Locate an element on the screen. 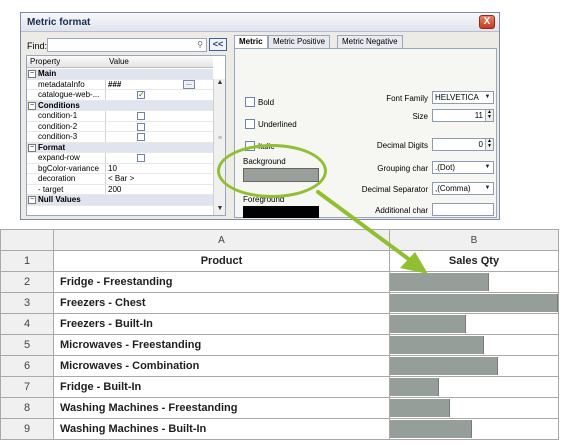 This screenshot has width=565, height=444. row-number: 5 is located at coordinates (27, 345).